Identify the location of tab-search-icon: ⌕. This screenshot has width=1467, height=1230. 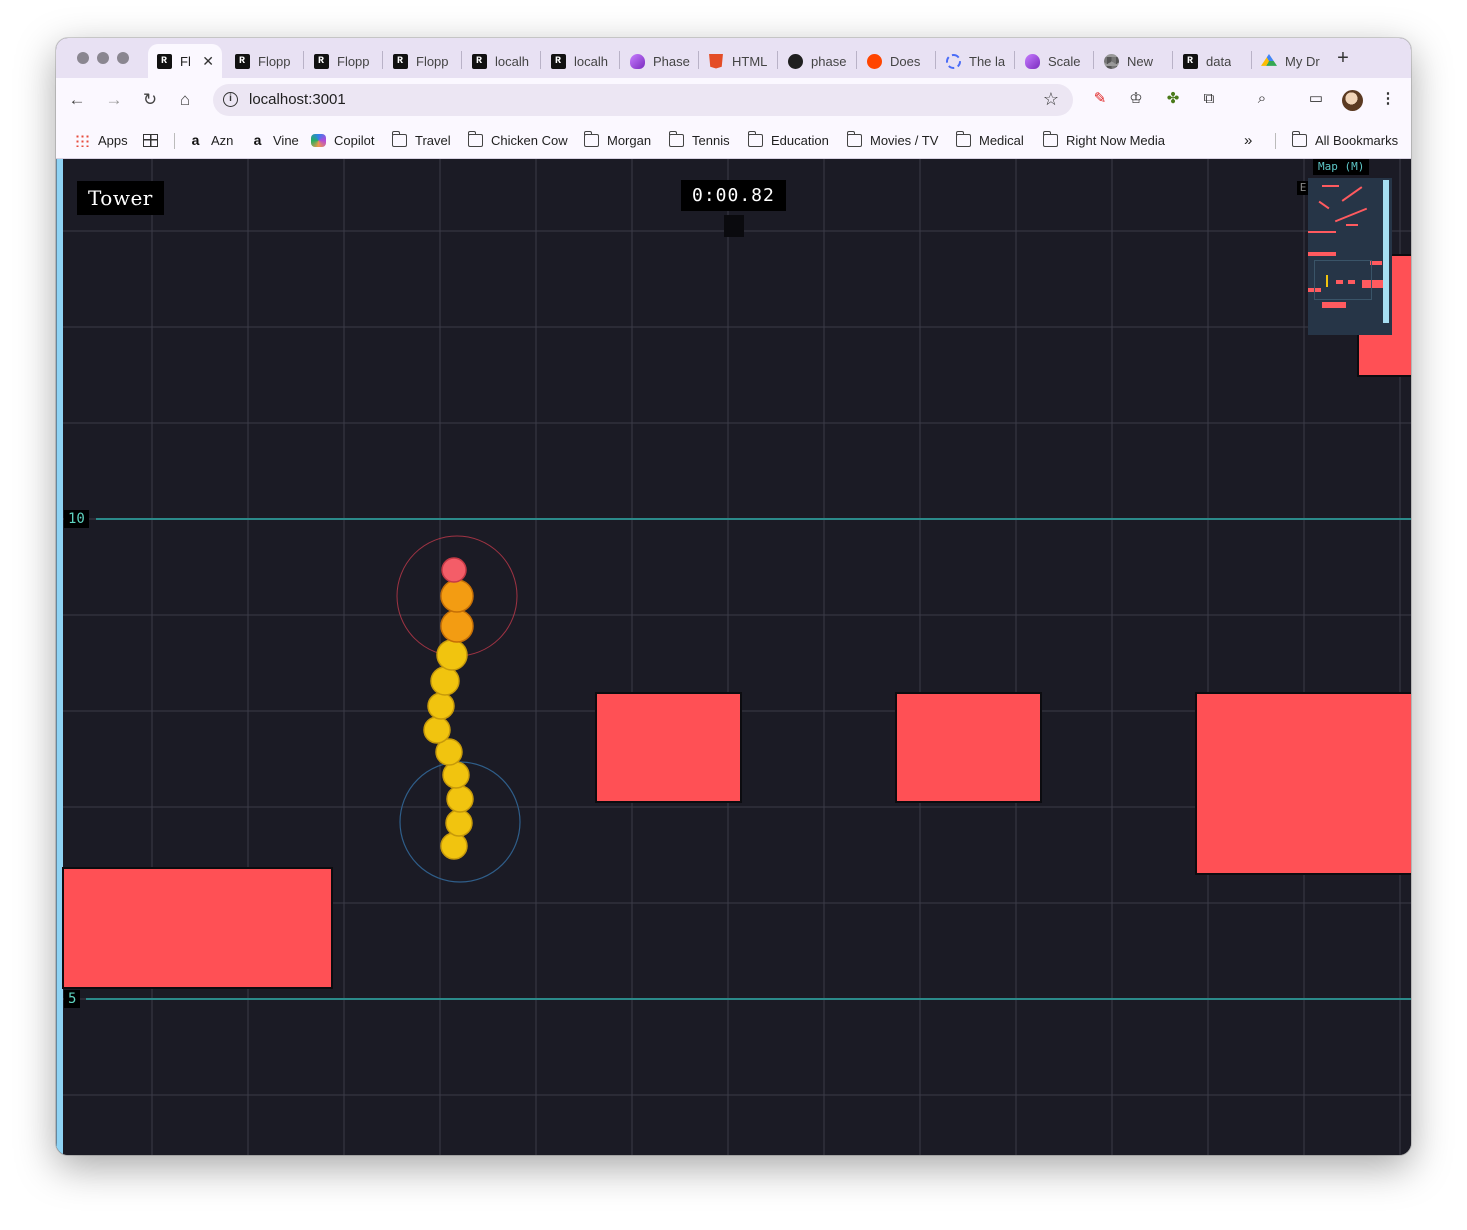
(1262, 99).